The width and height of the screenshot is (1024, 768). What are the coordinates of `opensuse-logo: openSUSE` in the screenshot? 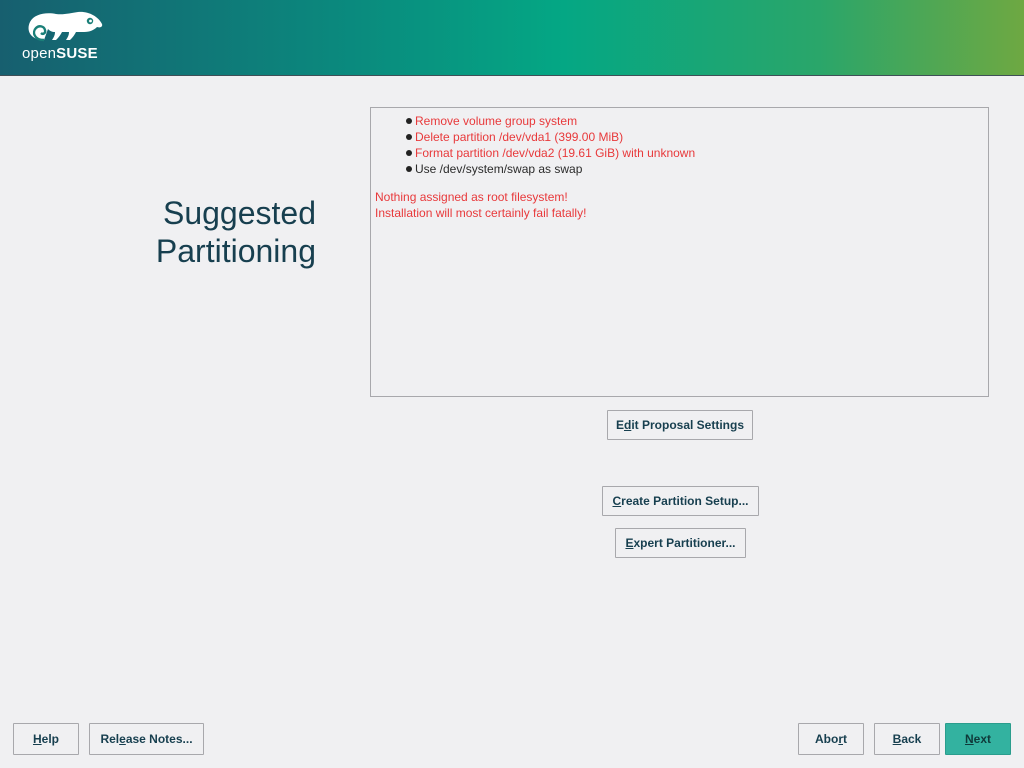 It's located at (63, 38).